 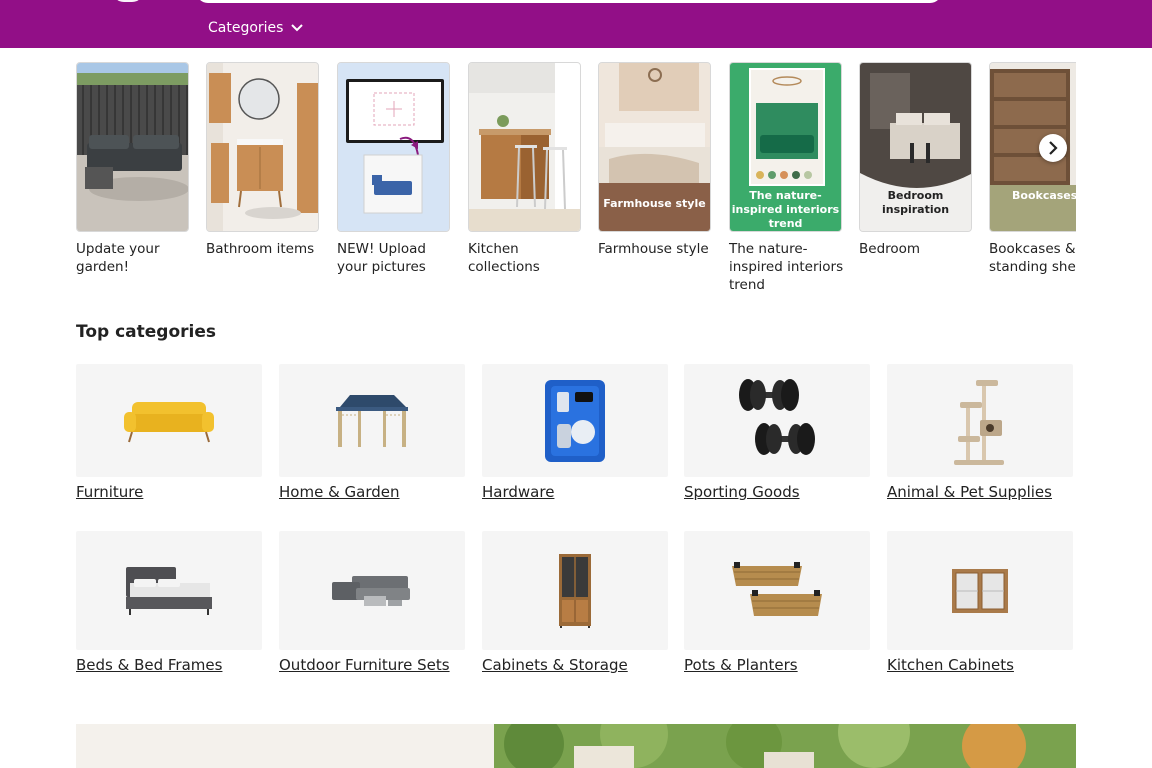 I want to click on chevron-right-icon, so click(x=1053, y=148).